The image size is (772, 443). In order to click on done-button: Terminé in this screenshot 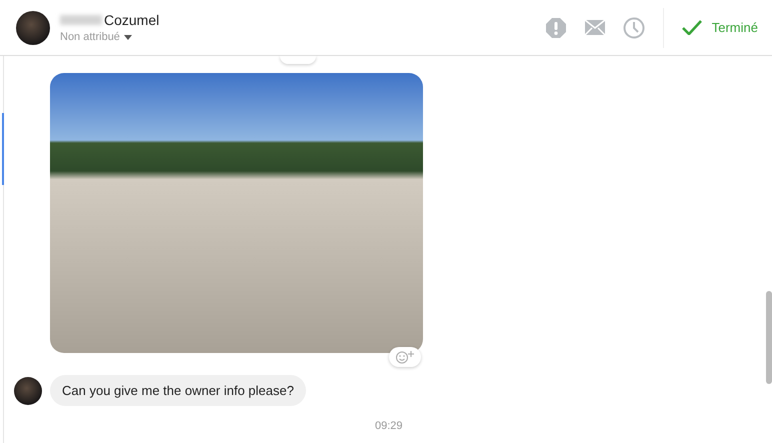, I will do `click(720, 27)`.